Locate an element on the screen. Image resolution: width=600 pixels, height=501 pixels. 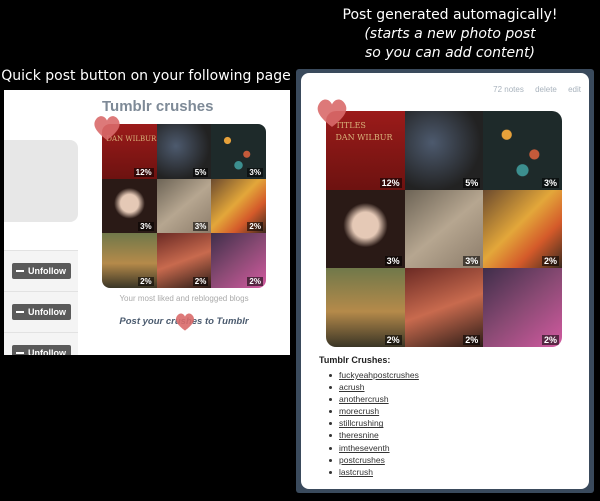
list-item: anothercrush is located at coordinates (374, 399).